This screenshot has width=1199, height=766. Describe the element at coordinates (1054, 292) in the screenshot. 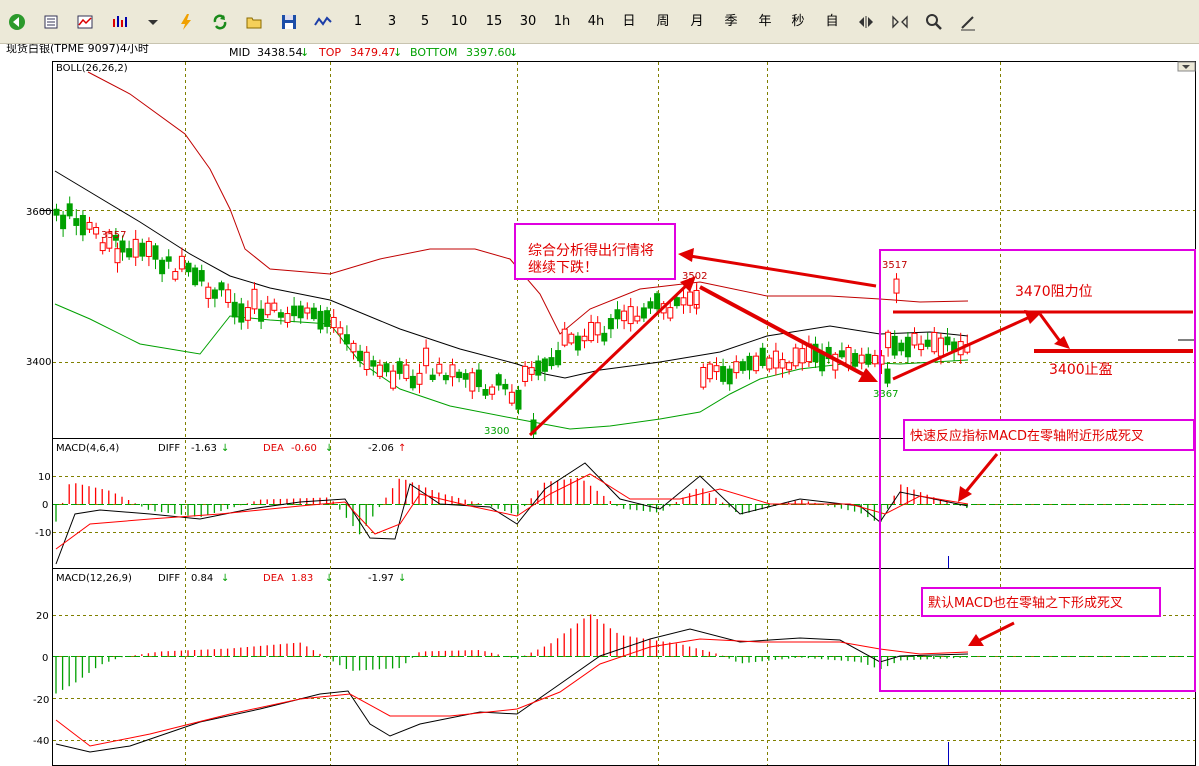

I see `resistance-label: 3470阻力位` at that location.